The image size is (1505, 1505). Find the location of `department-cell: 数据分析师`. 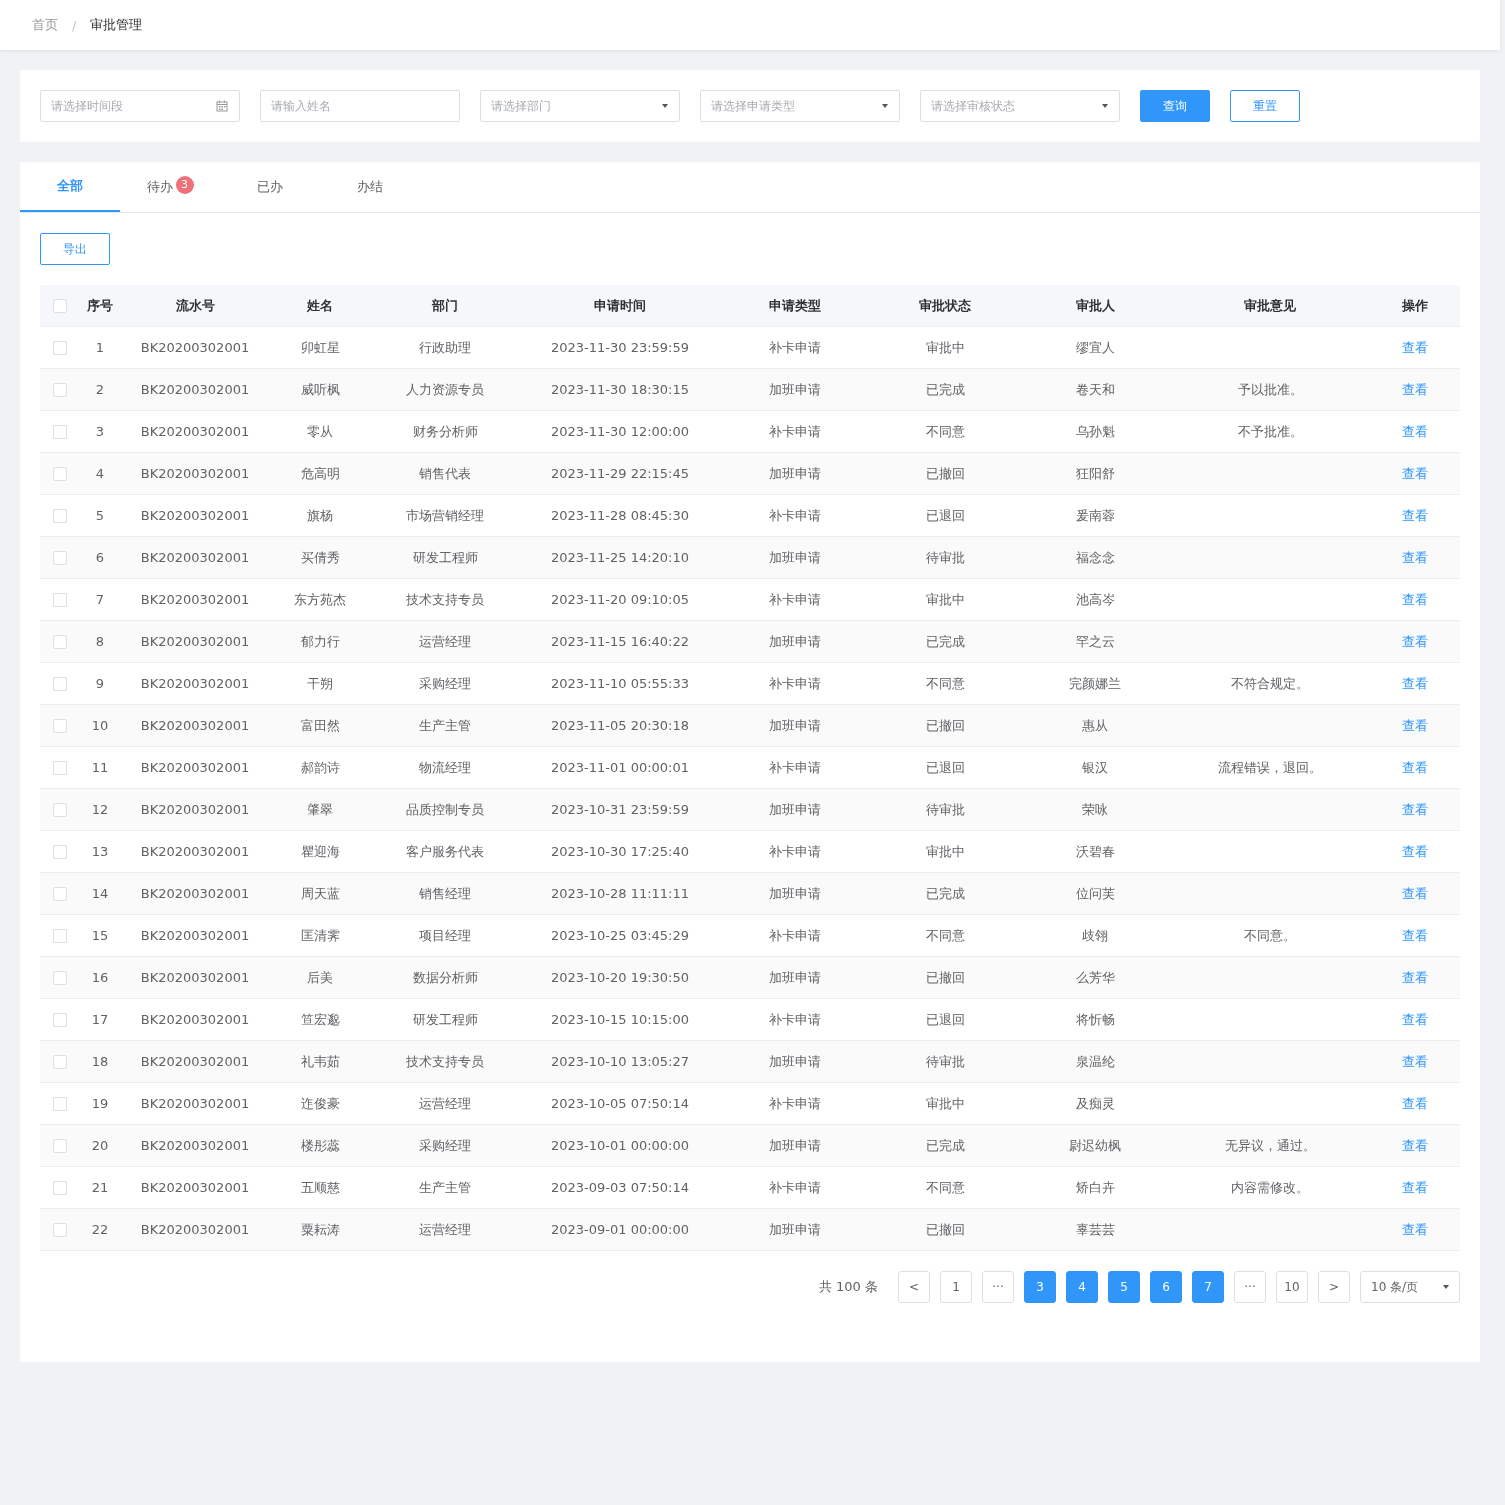

department-cell: 数据分析师 is located at coordinates (445, 977).